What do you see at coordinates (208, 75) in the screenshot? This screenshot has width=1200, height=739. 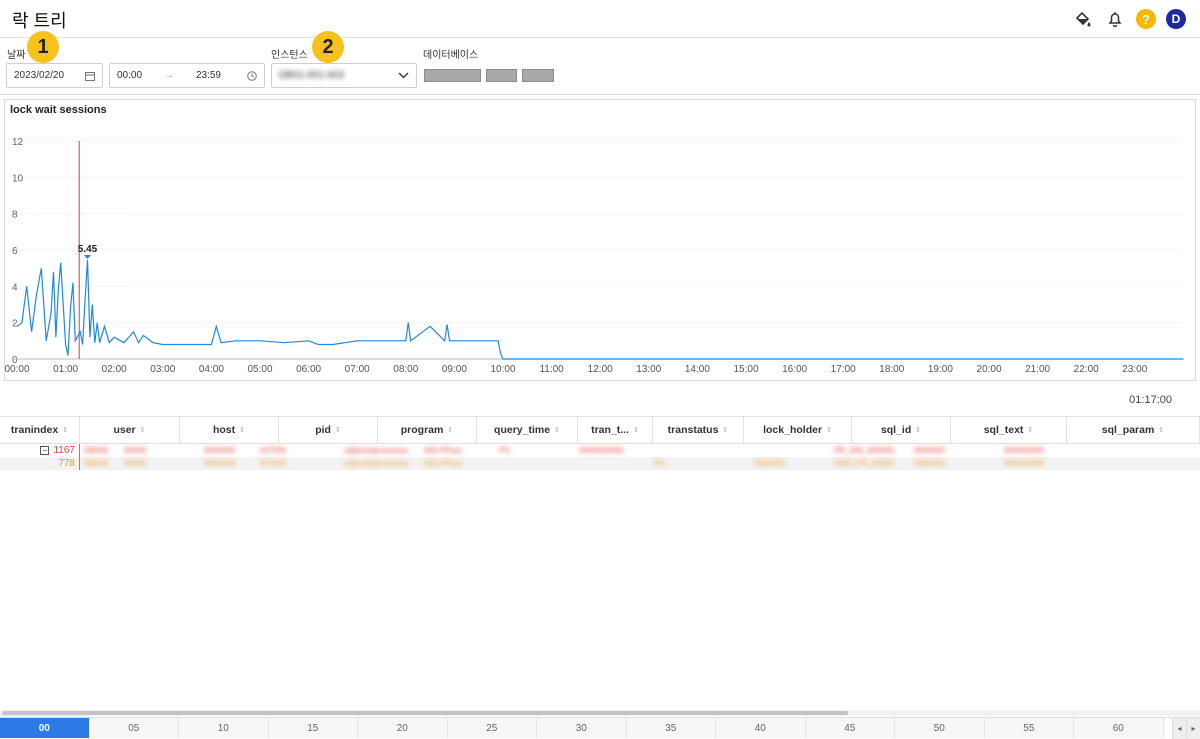 I see `time-end: 23:59` at bounding box center [208, 75].